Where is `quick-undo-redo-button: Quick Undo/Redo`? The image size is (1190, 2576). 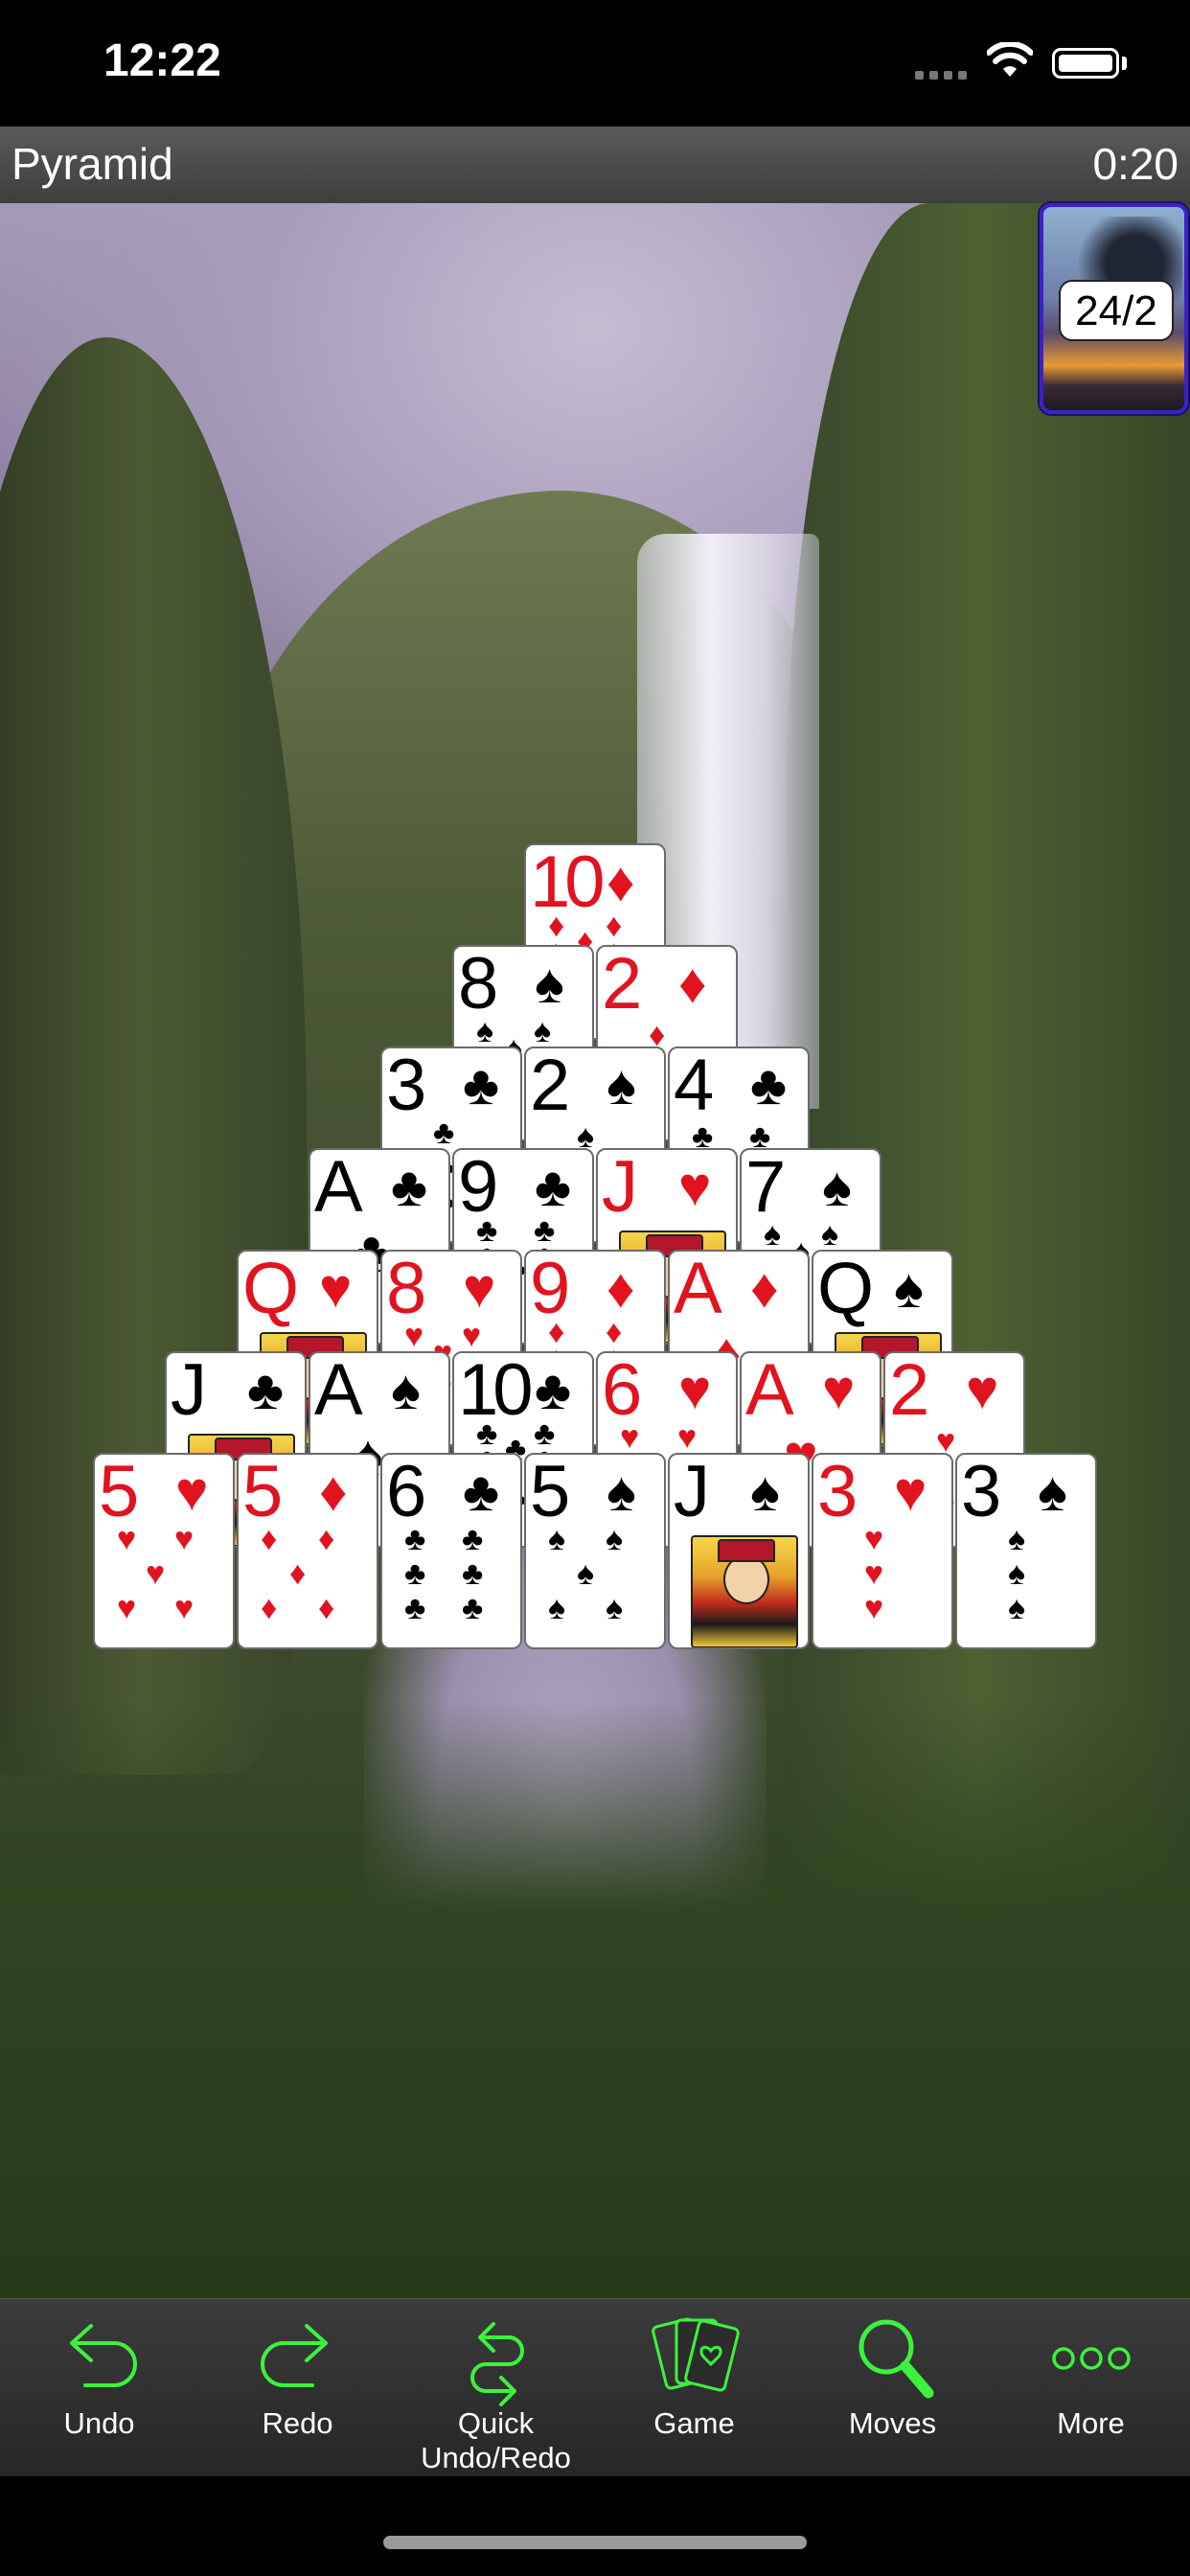 quick-undo-redo-button: Quick Undo/Redo is located at coordinates (496, 2388).